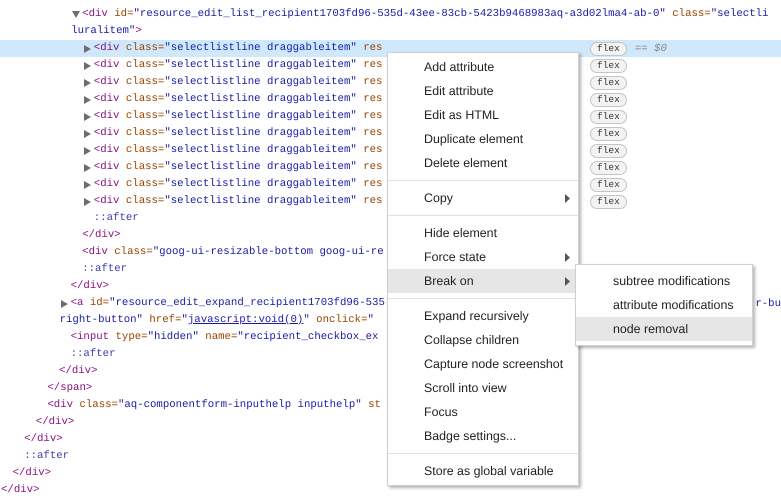  I want to click on menu-item: Expand recursively, so click(483, 316).